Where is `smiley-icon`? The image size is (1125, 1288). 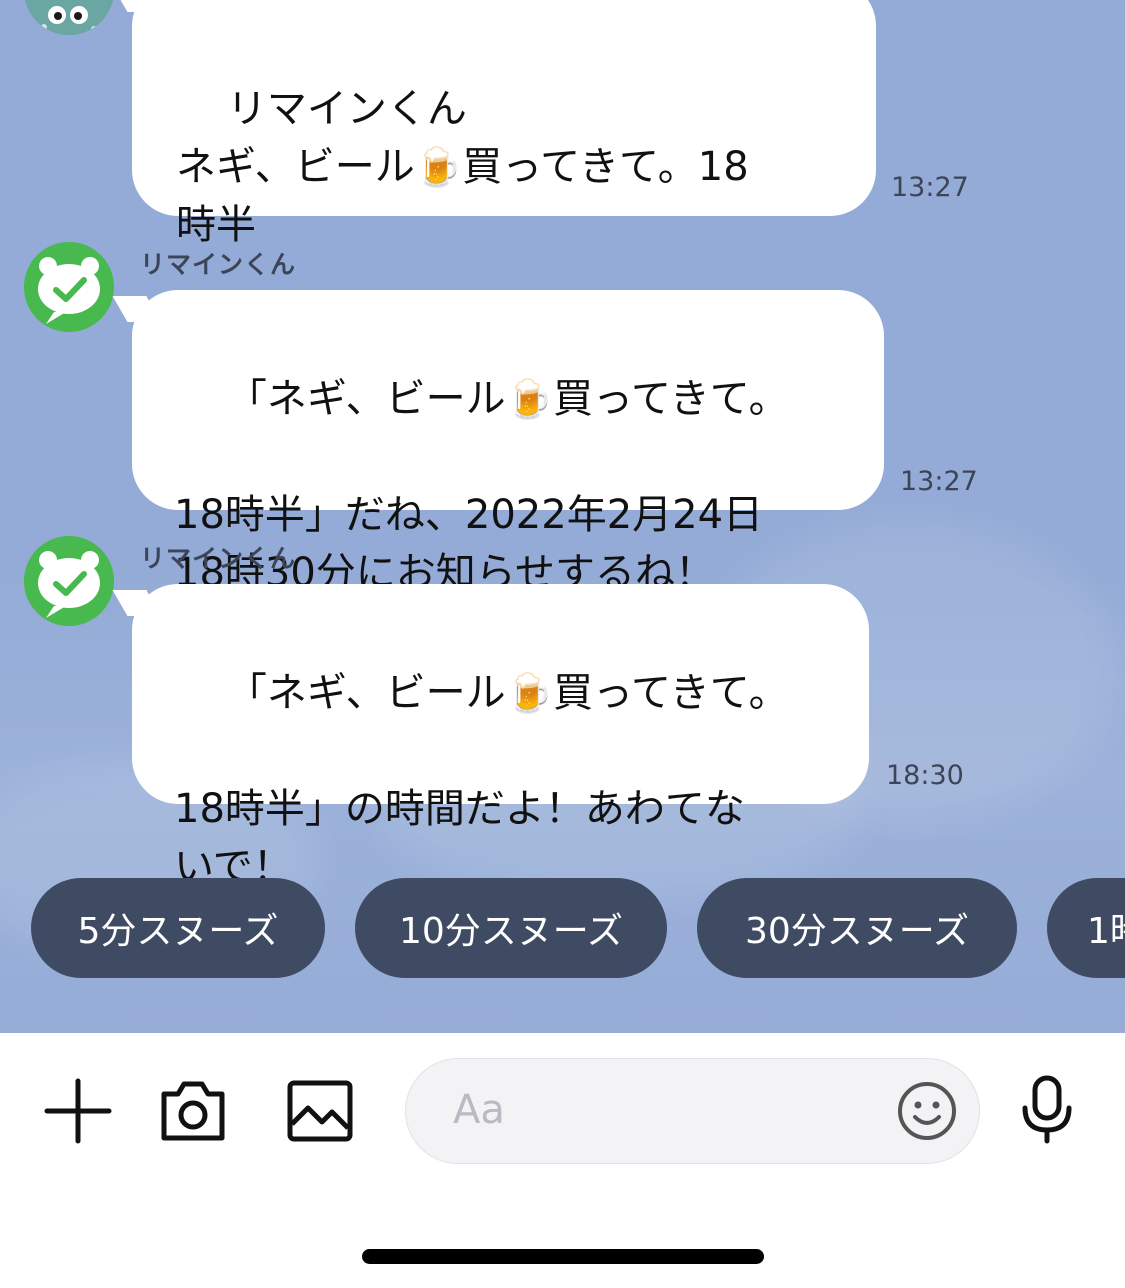
smiley-icon is located at coordinates (927, 1111).